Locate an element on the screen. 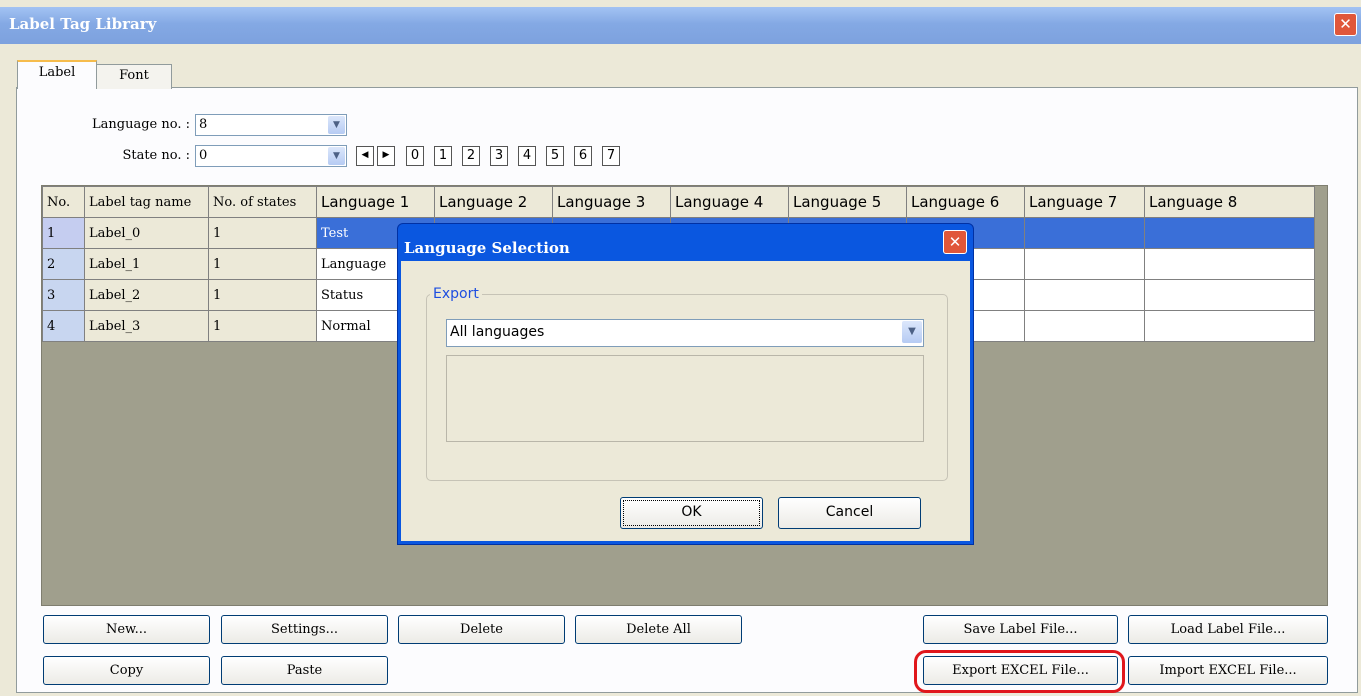 Image resolution: width=1361 pixels, height=696 pixels. state-no-value: 0 is located at coordinates (203, 155).